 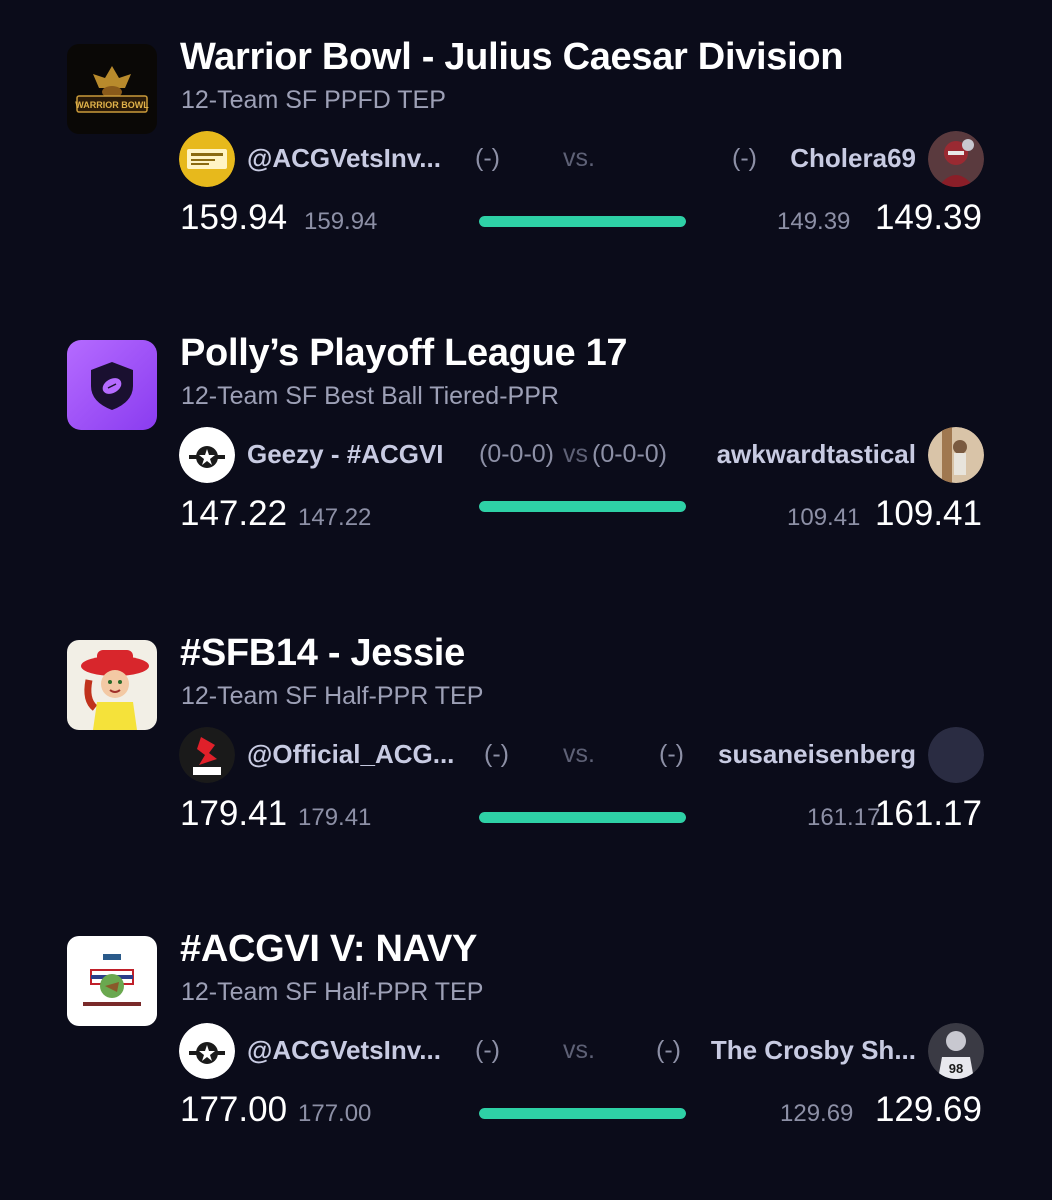 What do you see at coordinates (512, 57) in the screenshot?
I see `league-title: Warrior Bowl - Julius Caesar Division` at bounding box center [512, 57].